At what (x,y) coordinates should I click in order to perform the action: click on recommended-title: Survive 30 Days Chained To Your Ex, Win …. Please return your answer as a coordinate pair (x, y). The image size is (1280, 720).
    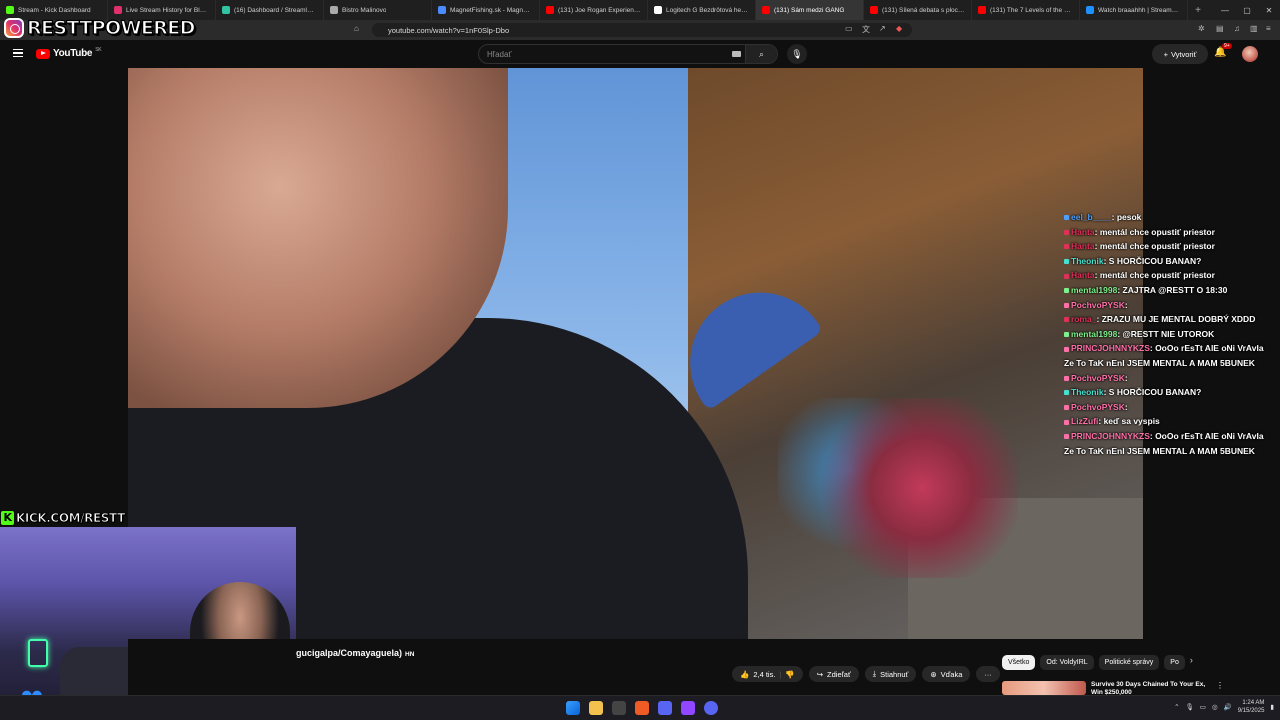
    Looking at the image, I should click on (1151, 688).